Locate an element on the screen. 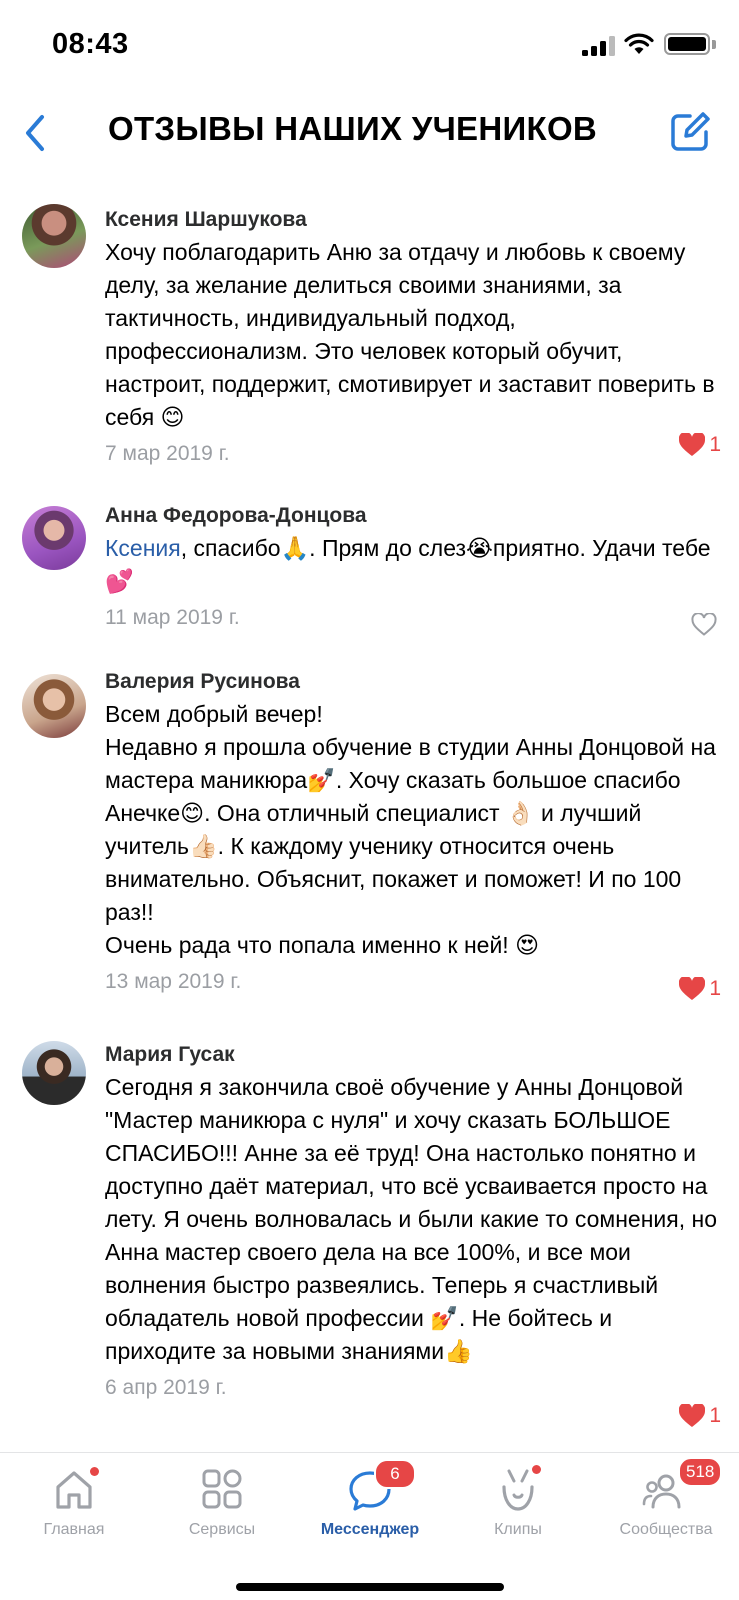 This screenshot has width=739, height=1600. home-icon is located at coordinates (74, 1490).